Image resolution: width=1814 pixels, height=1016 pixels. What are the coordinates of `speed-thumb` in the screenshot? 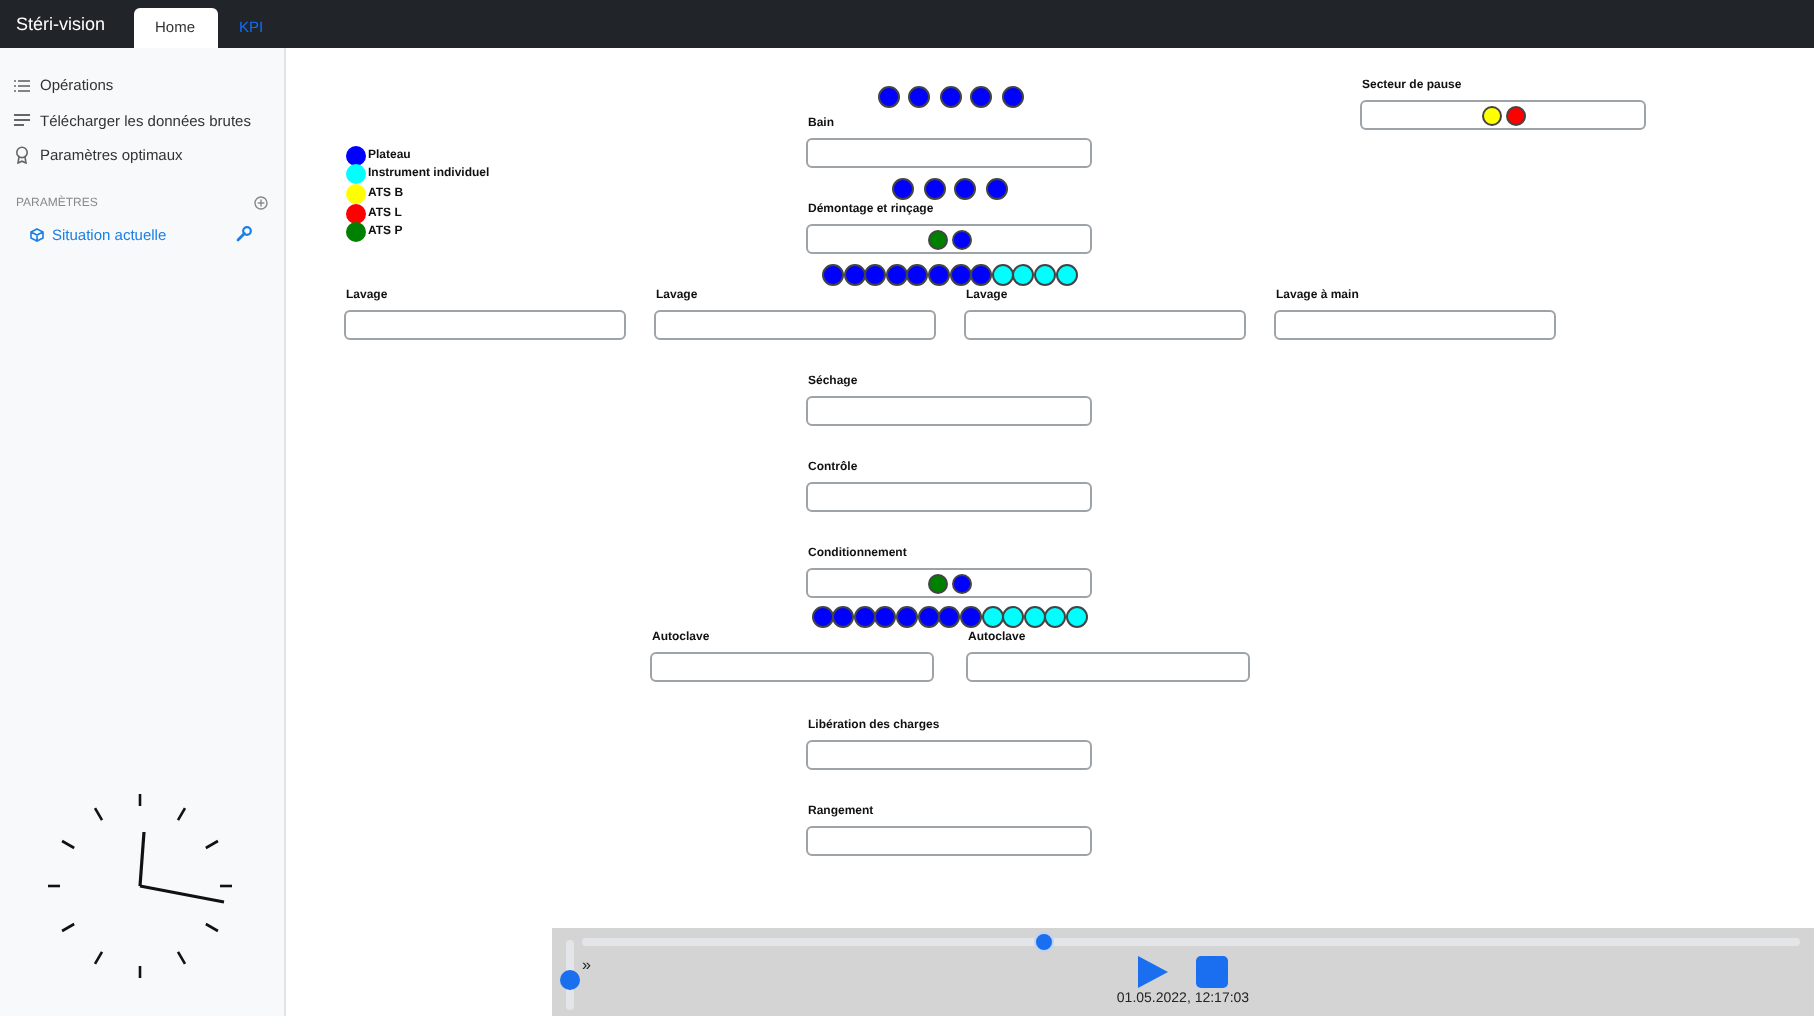 It's located at (570, 979).